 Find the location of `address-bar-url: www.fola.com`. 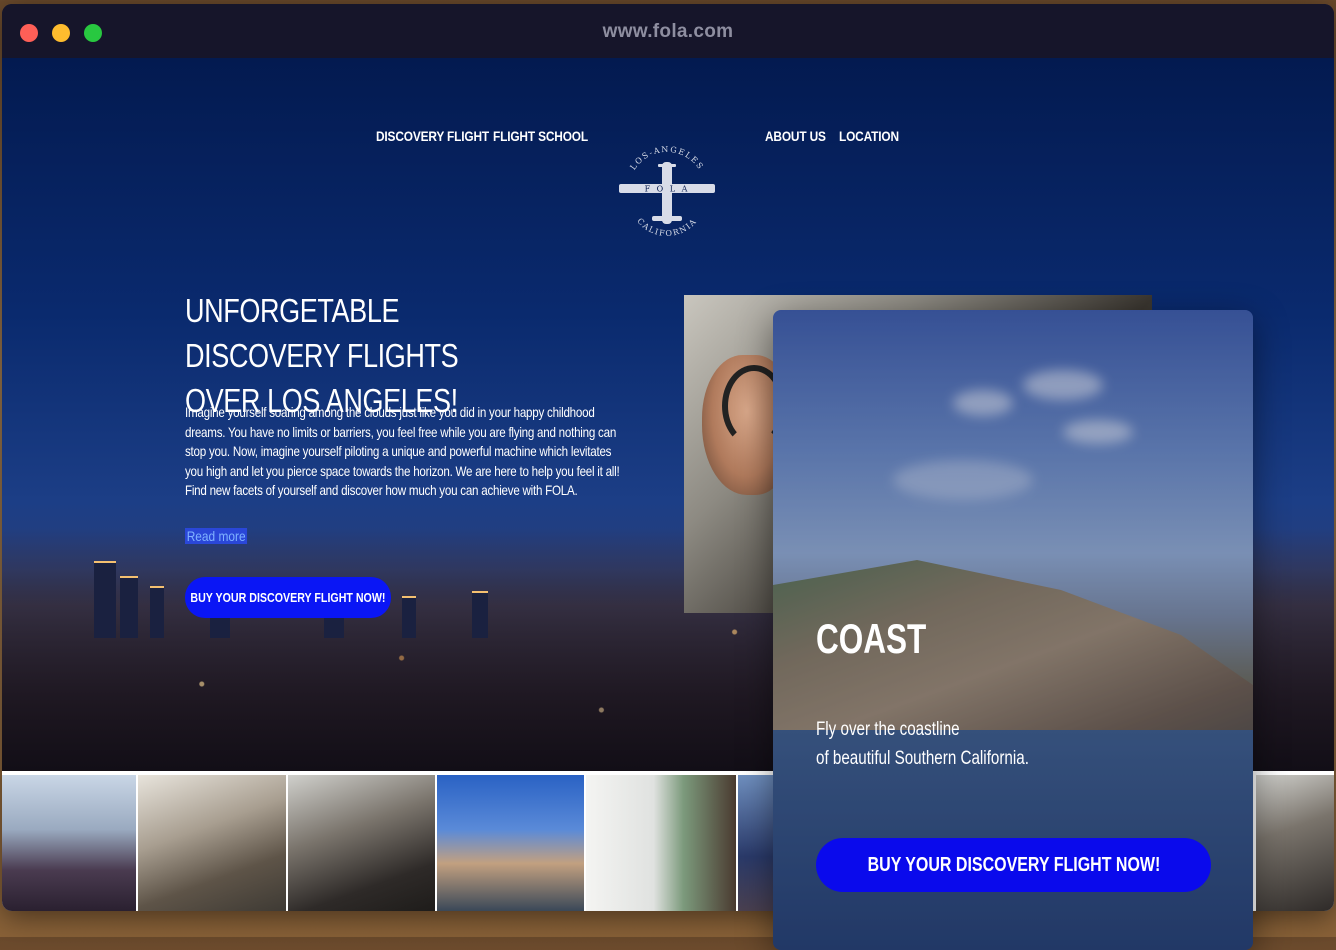

address-bar-url: www.fola.com is located at coordinates (668, 32).